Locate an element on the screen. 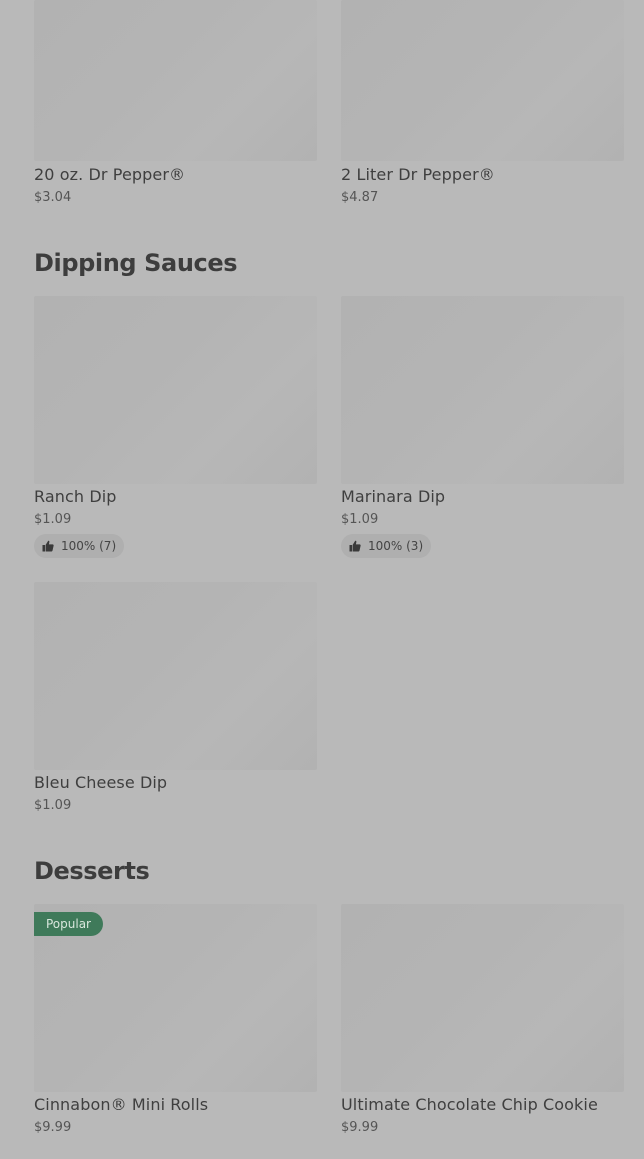  menu-item-name: 20 oz. Dr Pepper® is located at coordinates (110, 174).